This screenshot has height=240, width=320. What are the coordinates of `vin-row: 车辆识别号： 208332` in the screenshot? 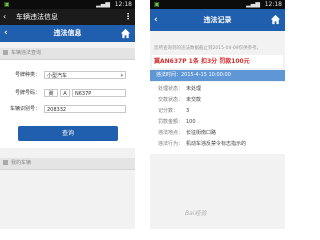 It's located at (70, 109).